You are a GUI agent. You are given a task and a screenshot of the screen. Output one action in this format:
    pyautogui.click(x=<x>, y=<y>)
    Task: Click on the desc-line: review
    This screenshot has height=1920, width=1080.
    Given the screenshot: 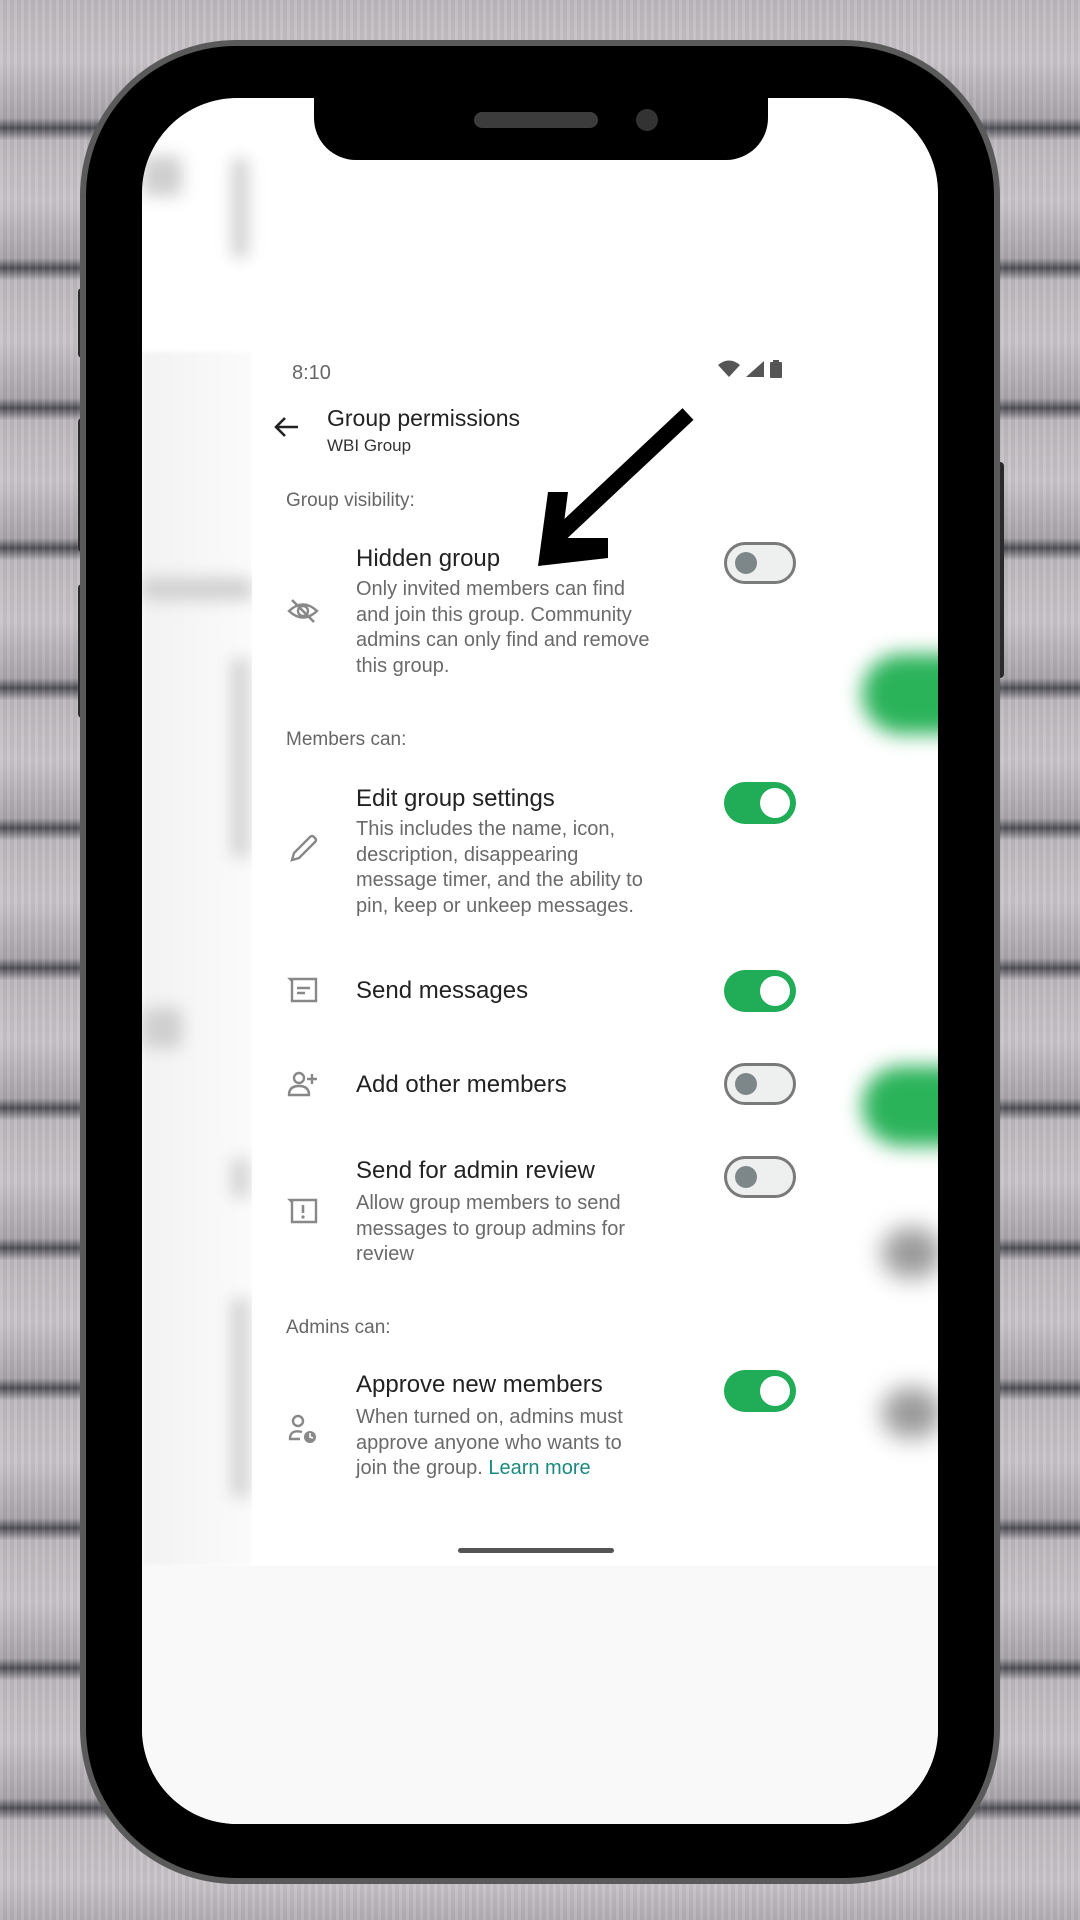 What is the action you would take?
    pyautogui.click(x=385, y=1254)
    